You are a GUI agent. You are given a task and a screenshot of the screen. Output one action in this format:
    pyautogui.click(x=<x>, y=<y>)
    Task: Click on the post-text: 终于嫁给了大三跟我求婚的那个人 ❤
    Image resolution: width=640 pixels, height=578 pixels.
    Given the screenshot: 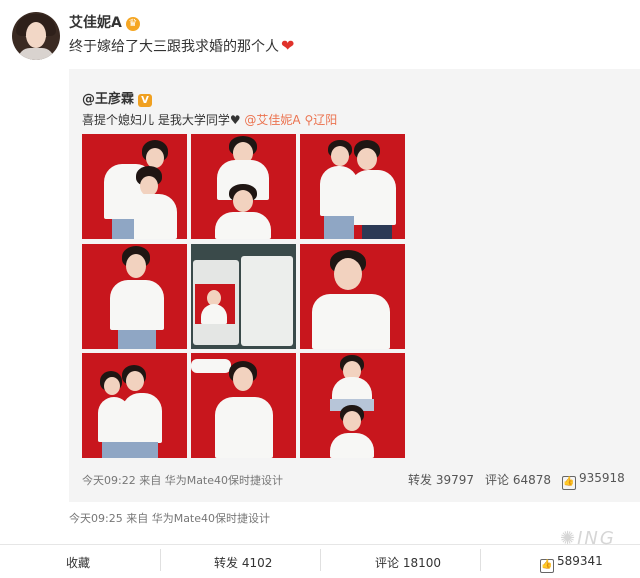 What is the action you would take?
    pyautogui.click(x=181, y=46)
    